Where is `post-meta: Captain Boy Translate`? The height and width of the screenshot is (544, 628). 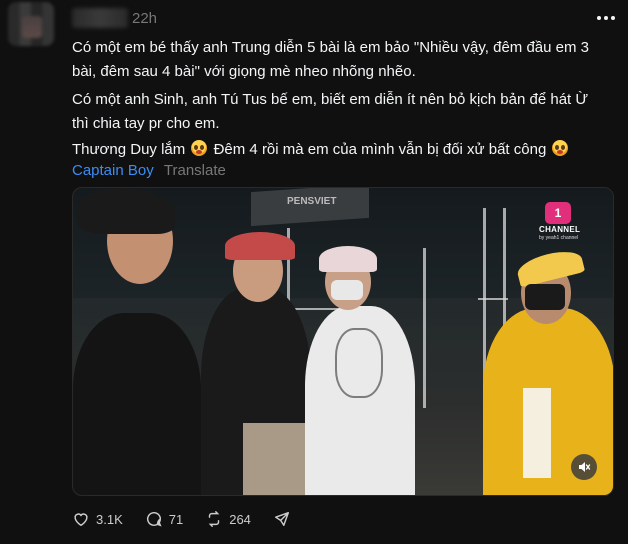 post-meta: Captain Boy Translate is located at coordinates (149, 171).